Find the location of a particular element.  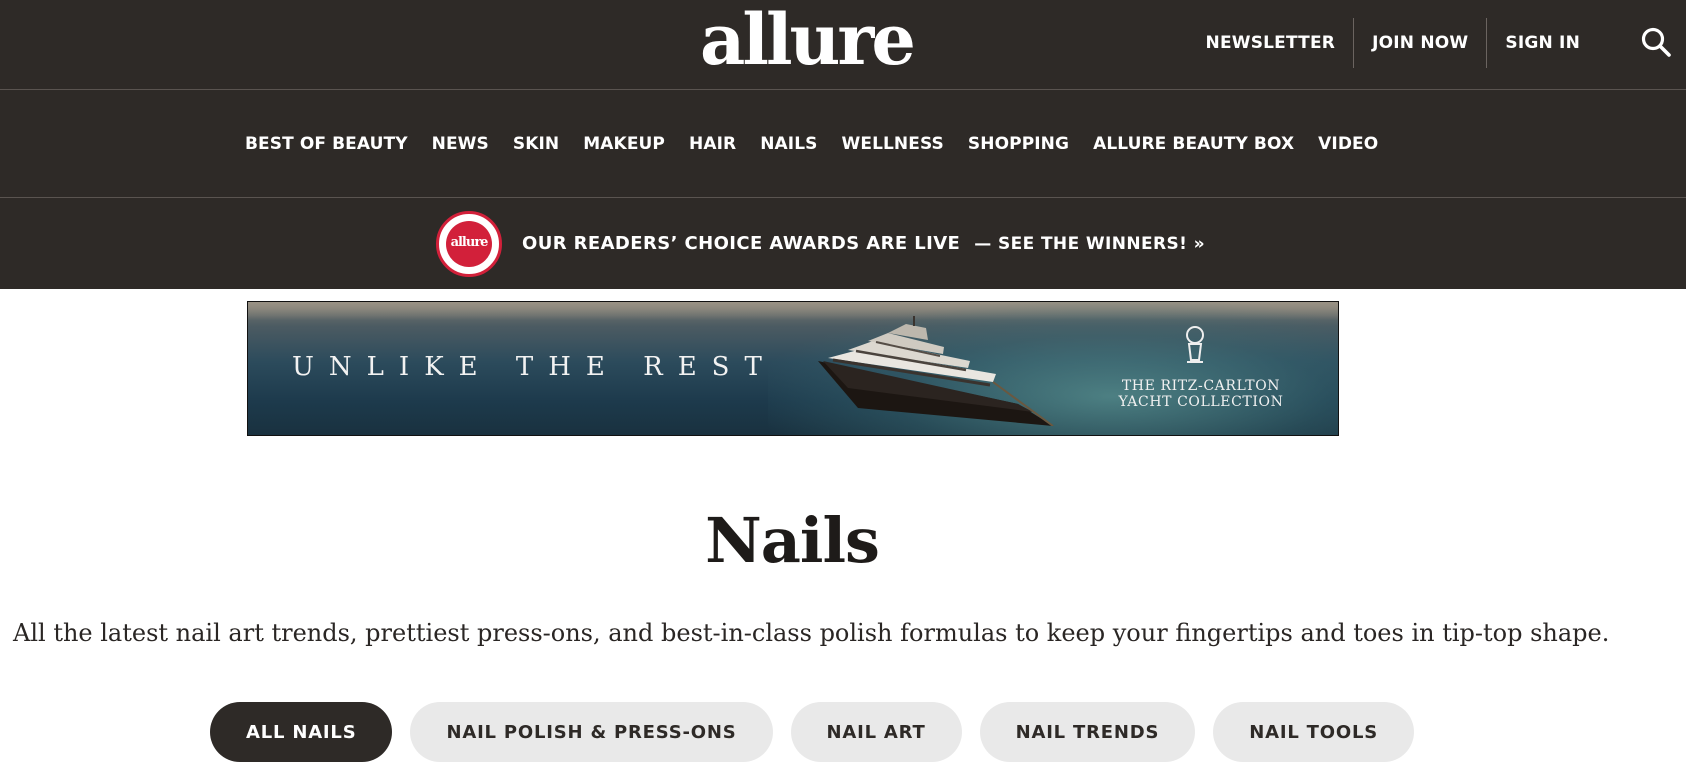

join-now-link: JOIN NOW is located at coordinates (1420, 43).